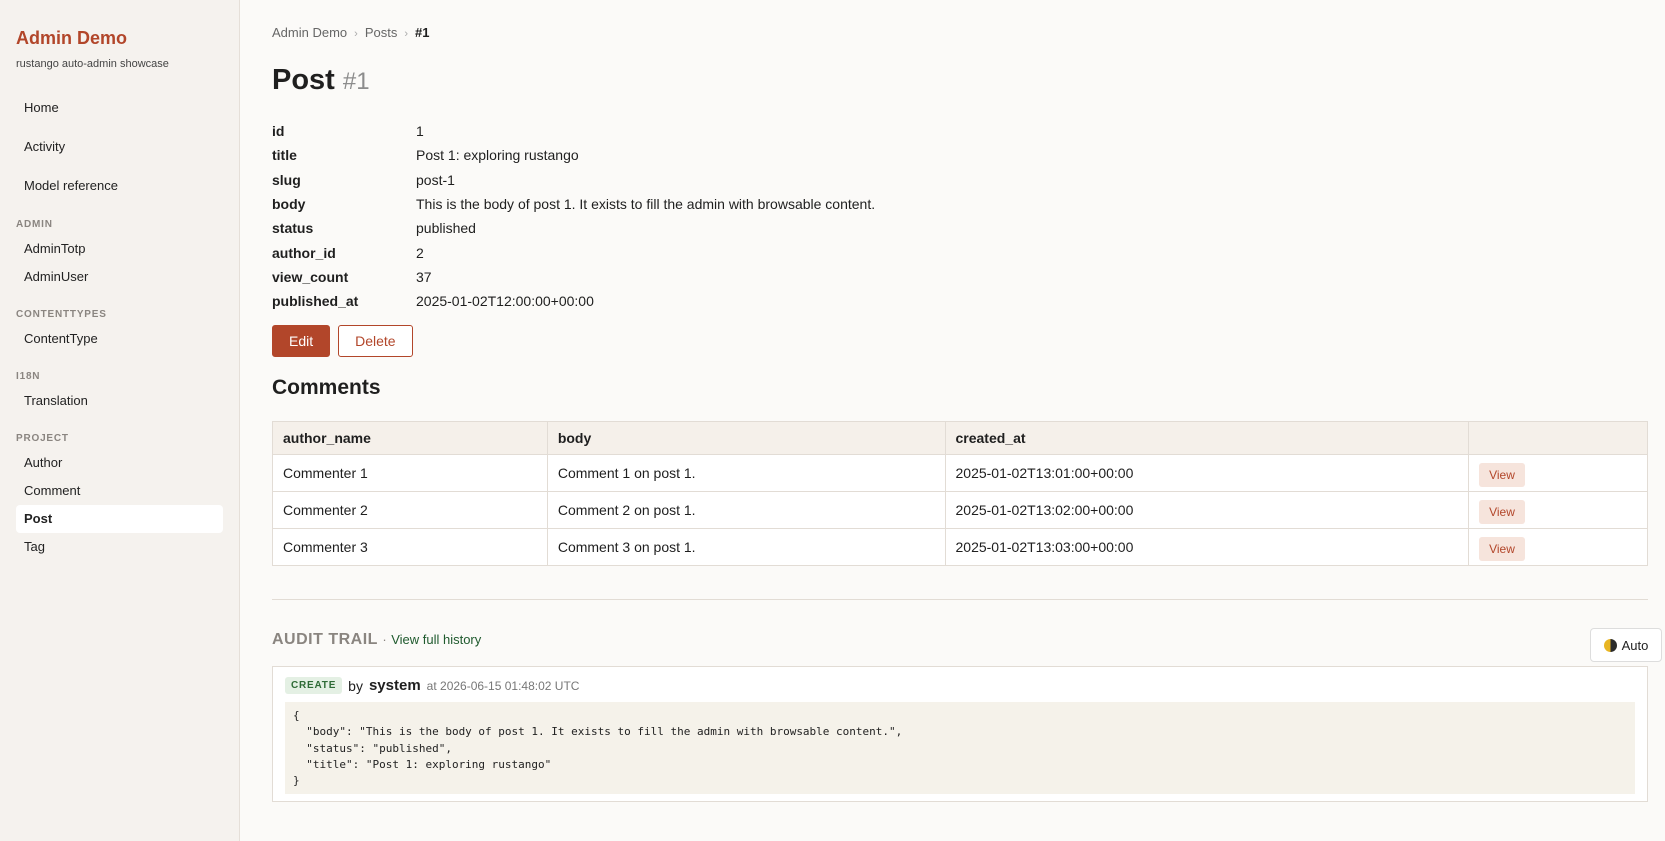 This screenshot has height=841, width=1665. Describe the element at coordinates (505, 301) in the screenshot. I see `field-value: 2025-01-02T12:00:00+00:00` at that location.